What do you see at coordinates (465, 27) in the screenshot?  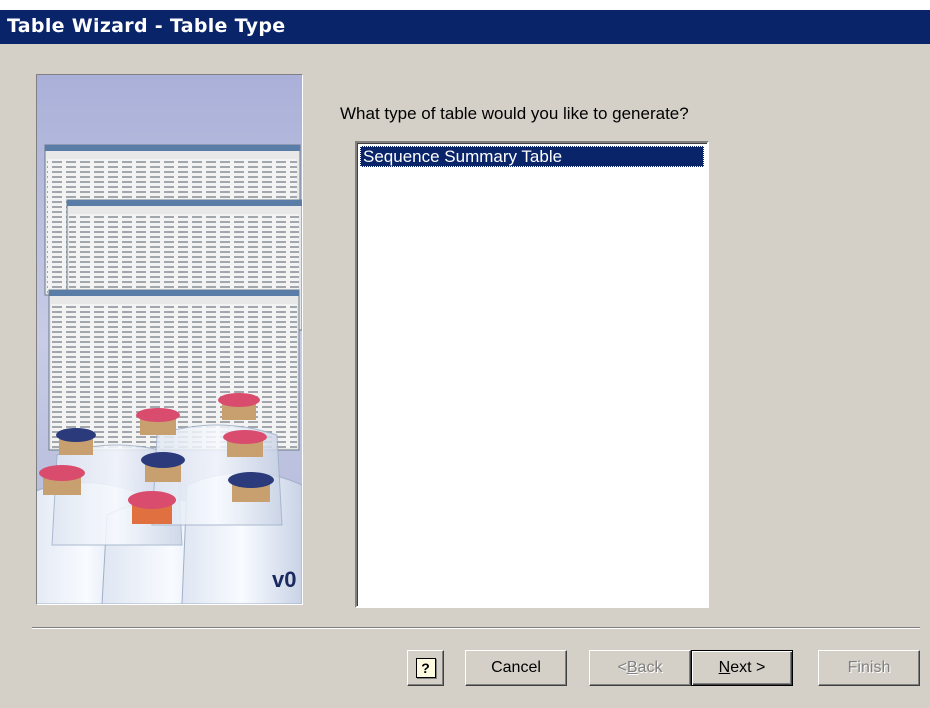 I see `title-bar: Table Wizard - Table Type` at bounding box center [465, 27].